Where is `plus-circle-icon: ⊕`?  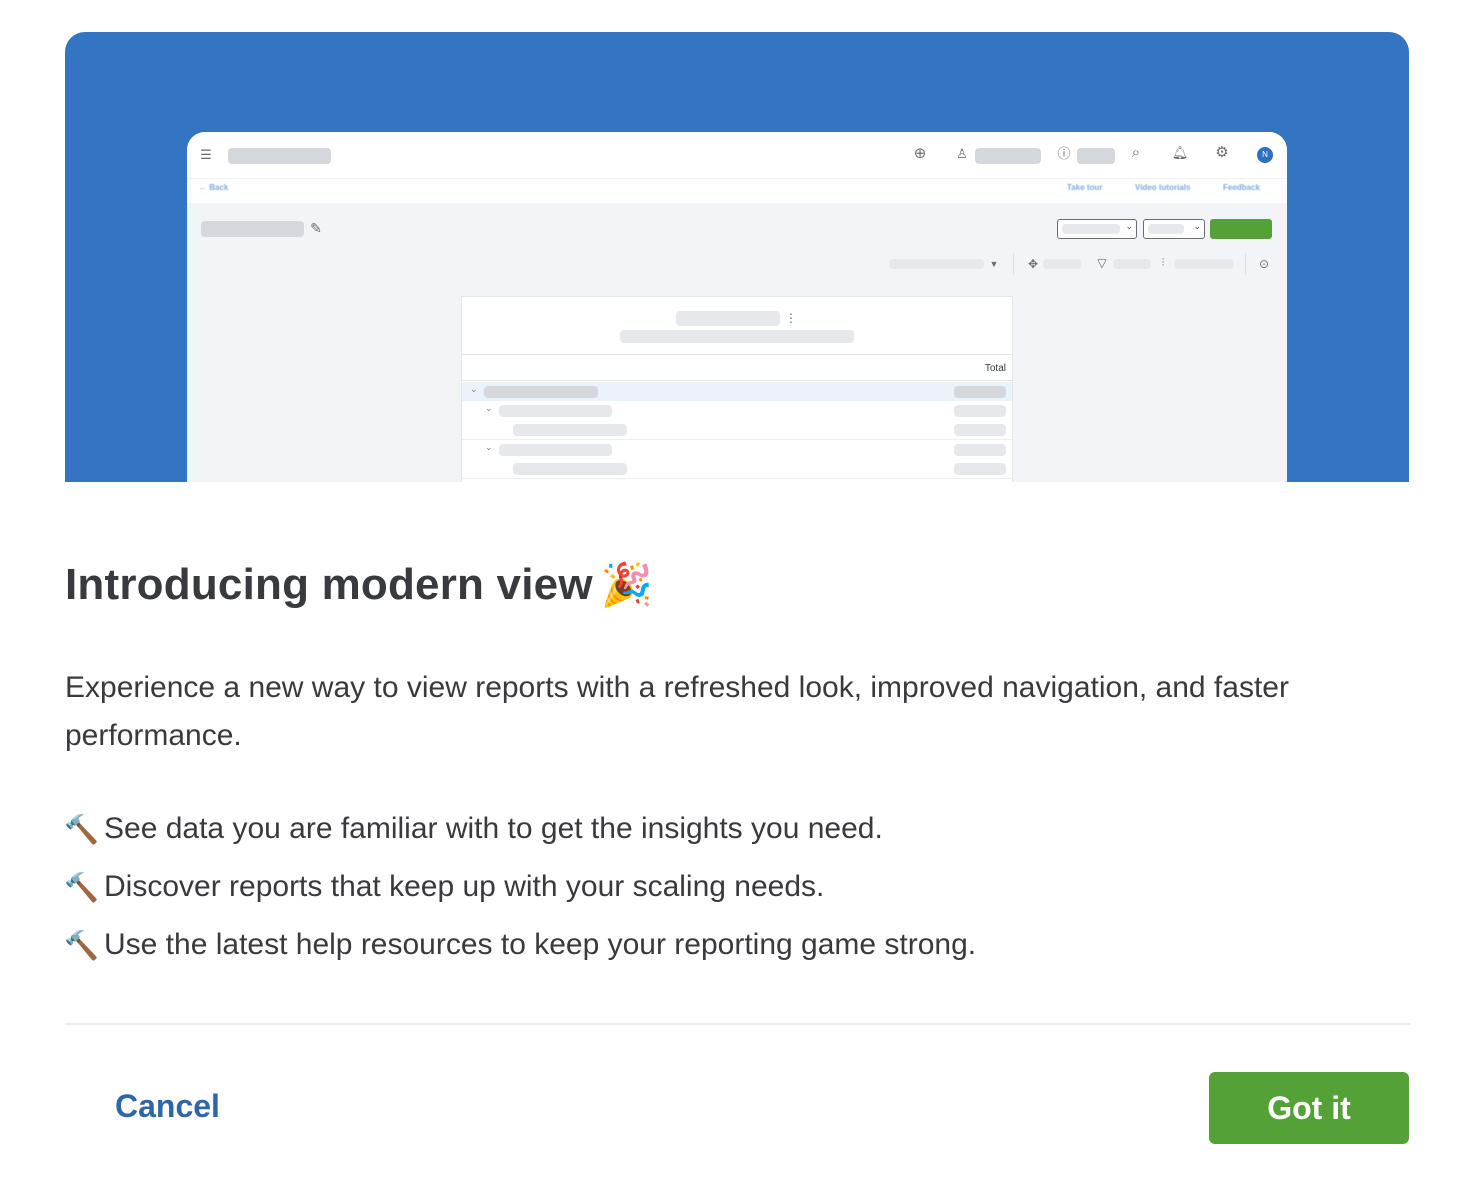
plus-circle-icon: ⊕ is located at coordinates (920, 153).